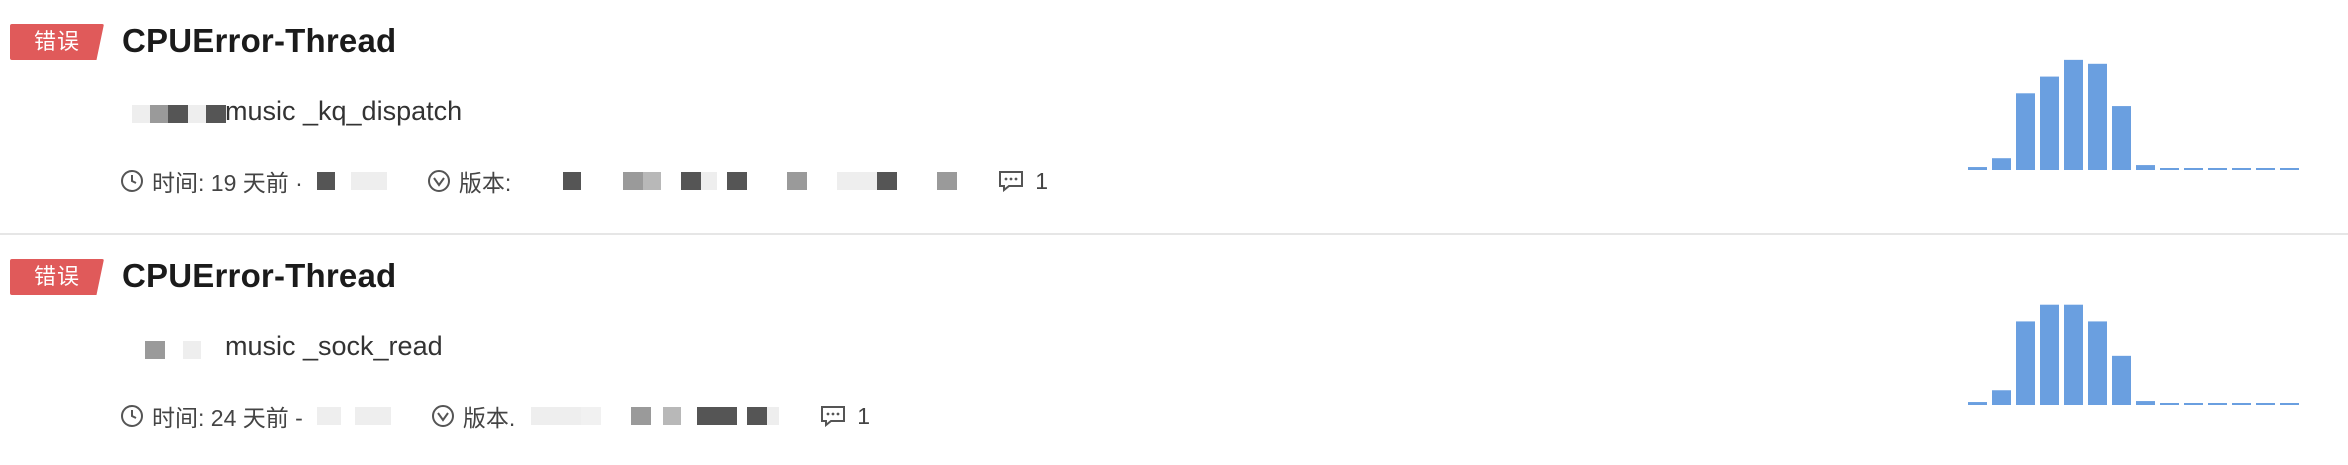 The image size is (2348, 465). Describe the element at coordinates (334, 346) in the screenshot. I see `issue-function: music _sock_read` at that location.